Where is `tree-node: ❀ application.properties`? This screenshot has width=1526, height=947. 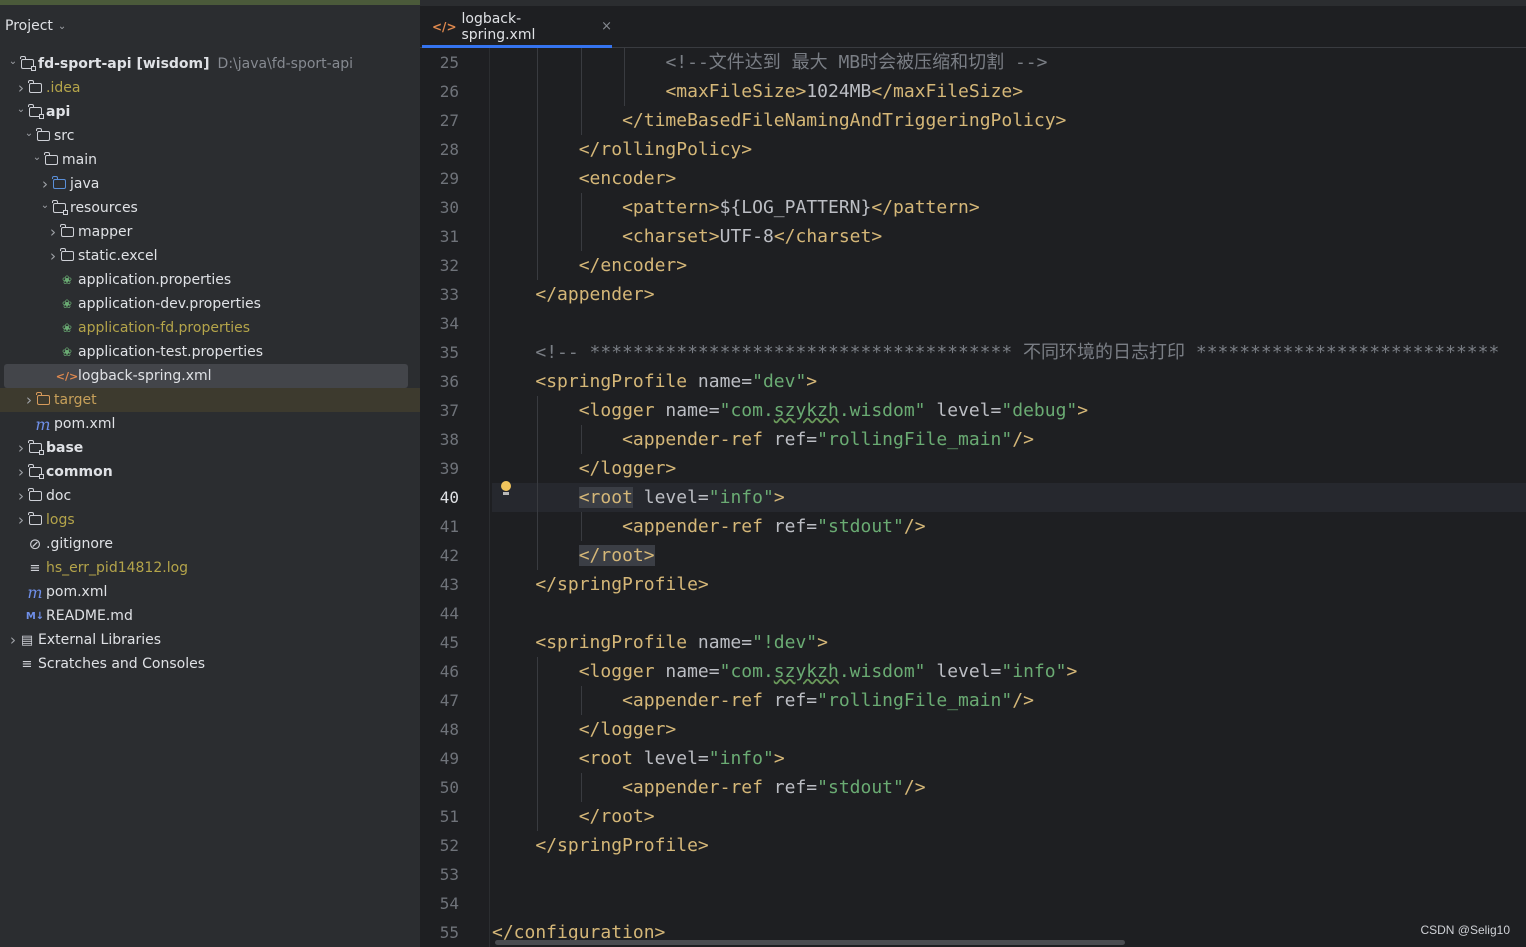 tree-node: ❀ application.properties is located at coordinates (210, 280).